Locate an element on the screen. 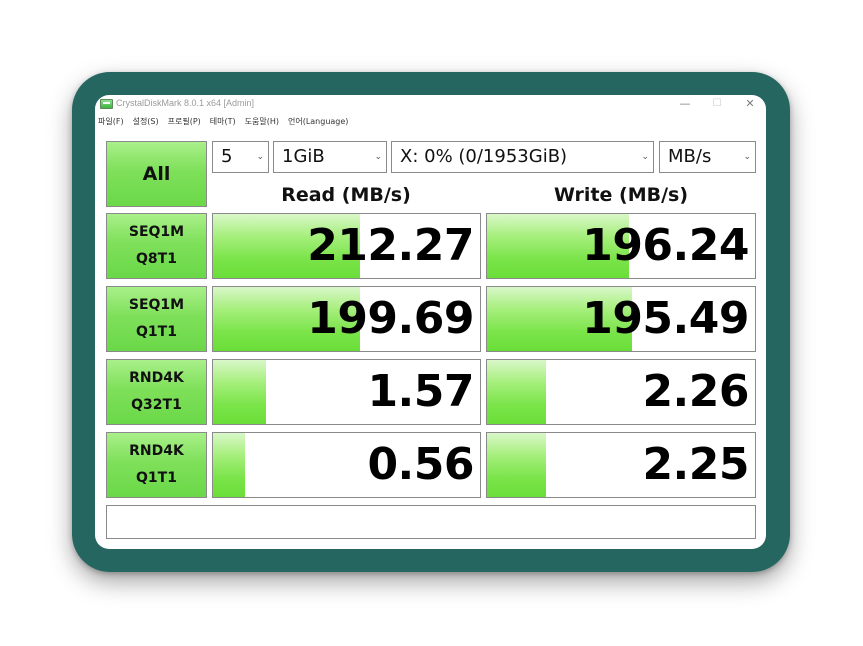  read-result-rnd4k-q1t1: 0.56 is located at coordinates (346, 465).